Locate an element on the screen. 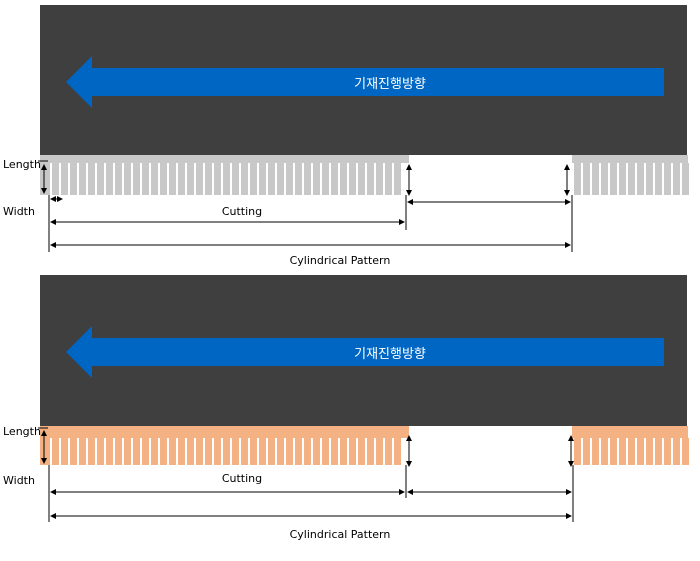 This screenshot has height=561, width=700. strip-band is located at coordinates (224, 159).